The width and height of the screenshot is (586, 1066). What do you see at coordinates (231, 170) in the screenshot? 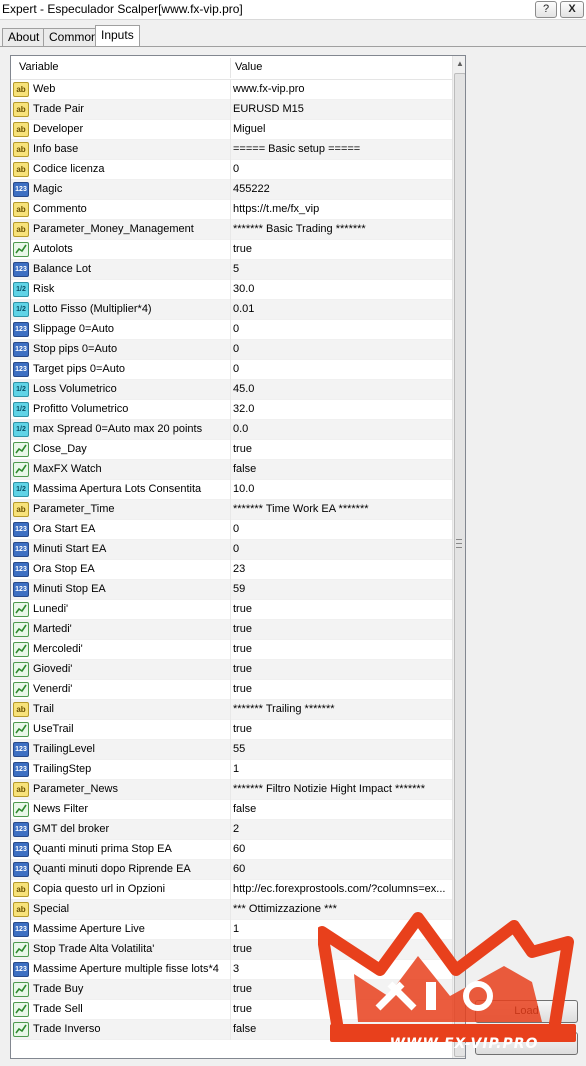
I see `table-row: ab Codice licenza 0` at bounding box center [231, 170].